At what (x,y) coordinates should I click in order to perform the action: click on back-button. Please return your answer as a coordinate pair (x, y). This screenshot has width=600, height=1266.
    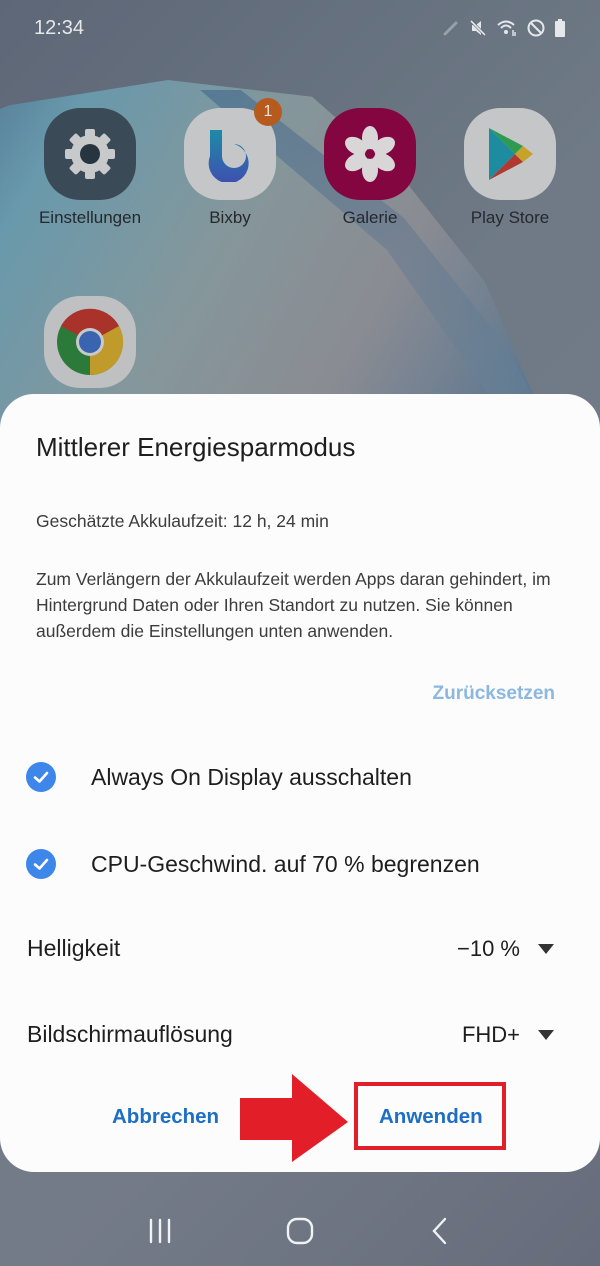
    Looking at the image, I should click on (440, 1231).